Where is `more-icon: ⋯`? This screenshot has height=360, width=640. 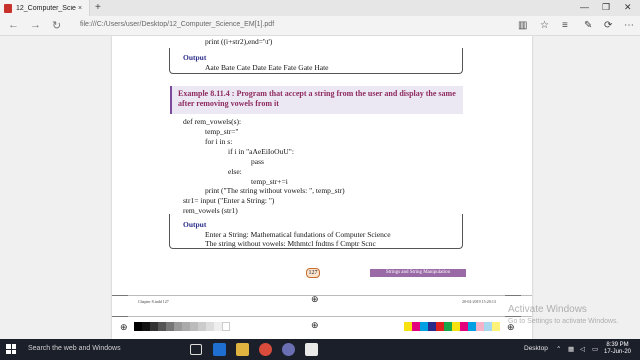 more-icon: ⋯ is located at coordinates (629, 25).